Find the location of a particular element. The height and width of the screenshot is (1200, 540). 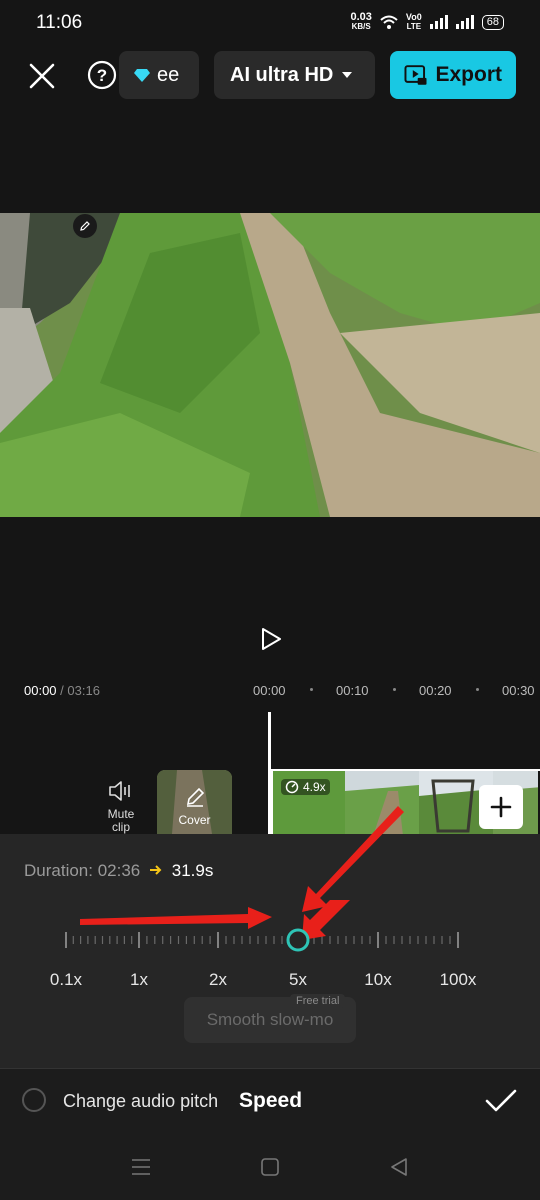

divider is located at coordinates (270, 1068).